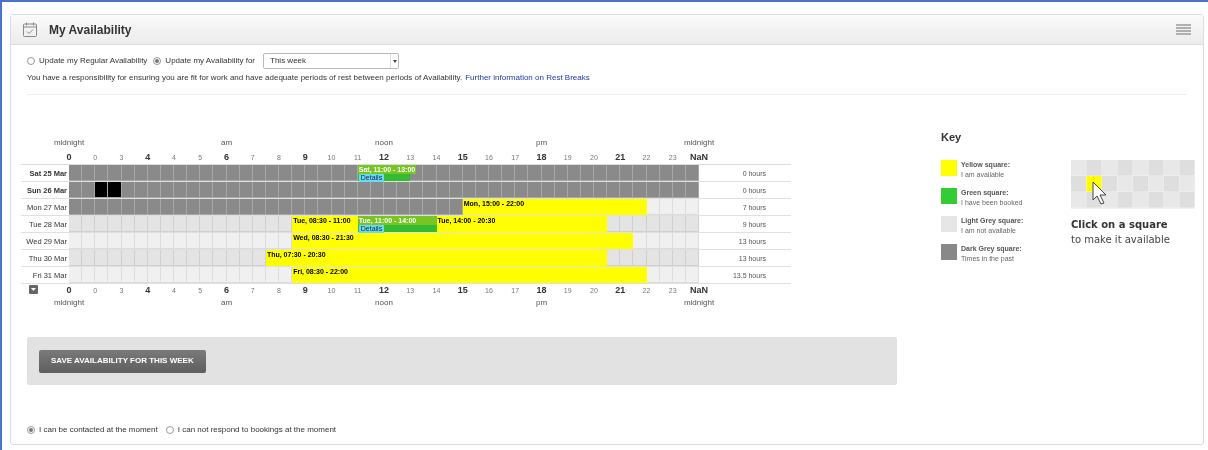 This screenshot has height=450, width=1208. Describe the element at coordinates (331, 61) in the screenshot. I see `period-dropdown: This week` at that location.